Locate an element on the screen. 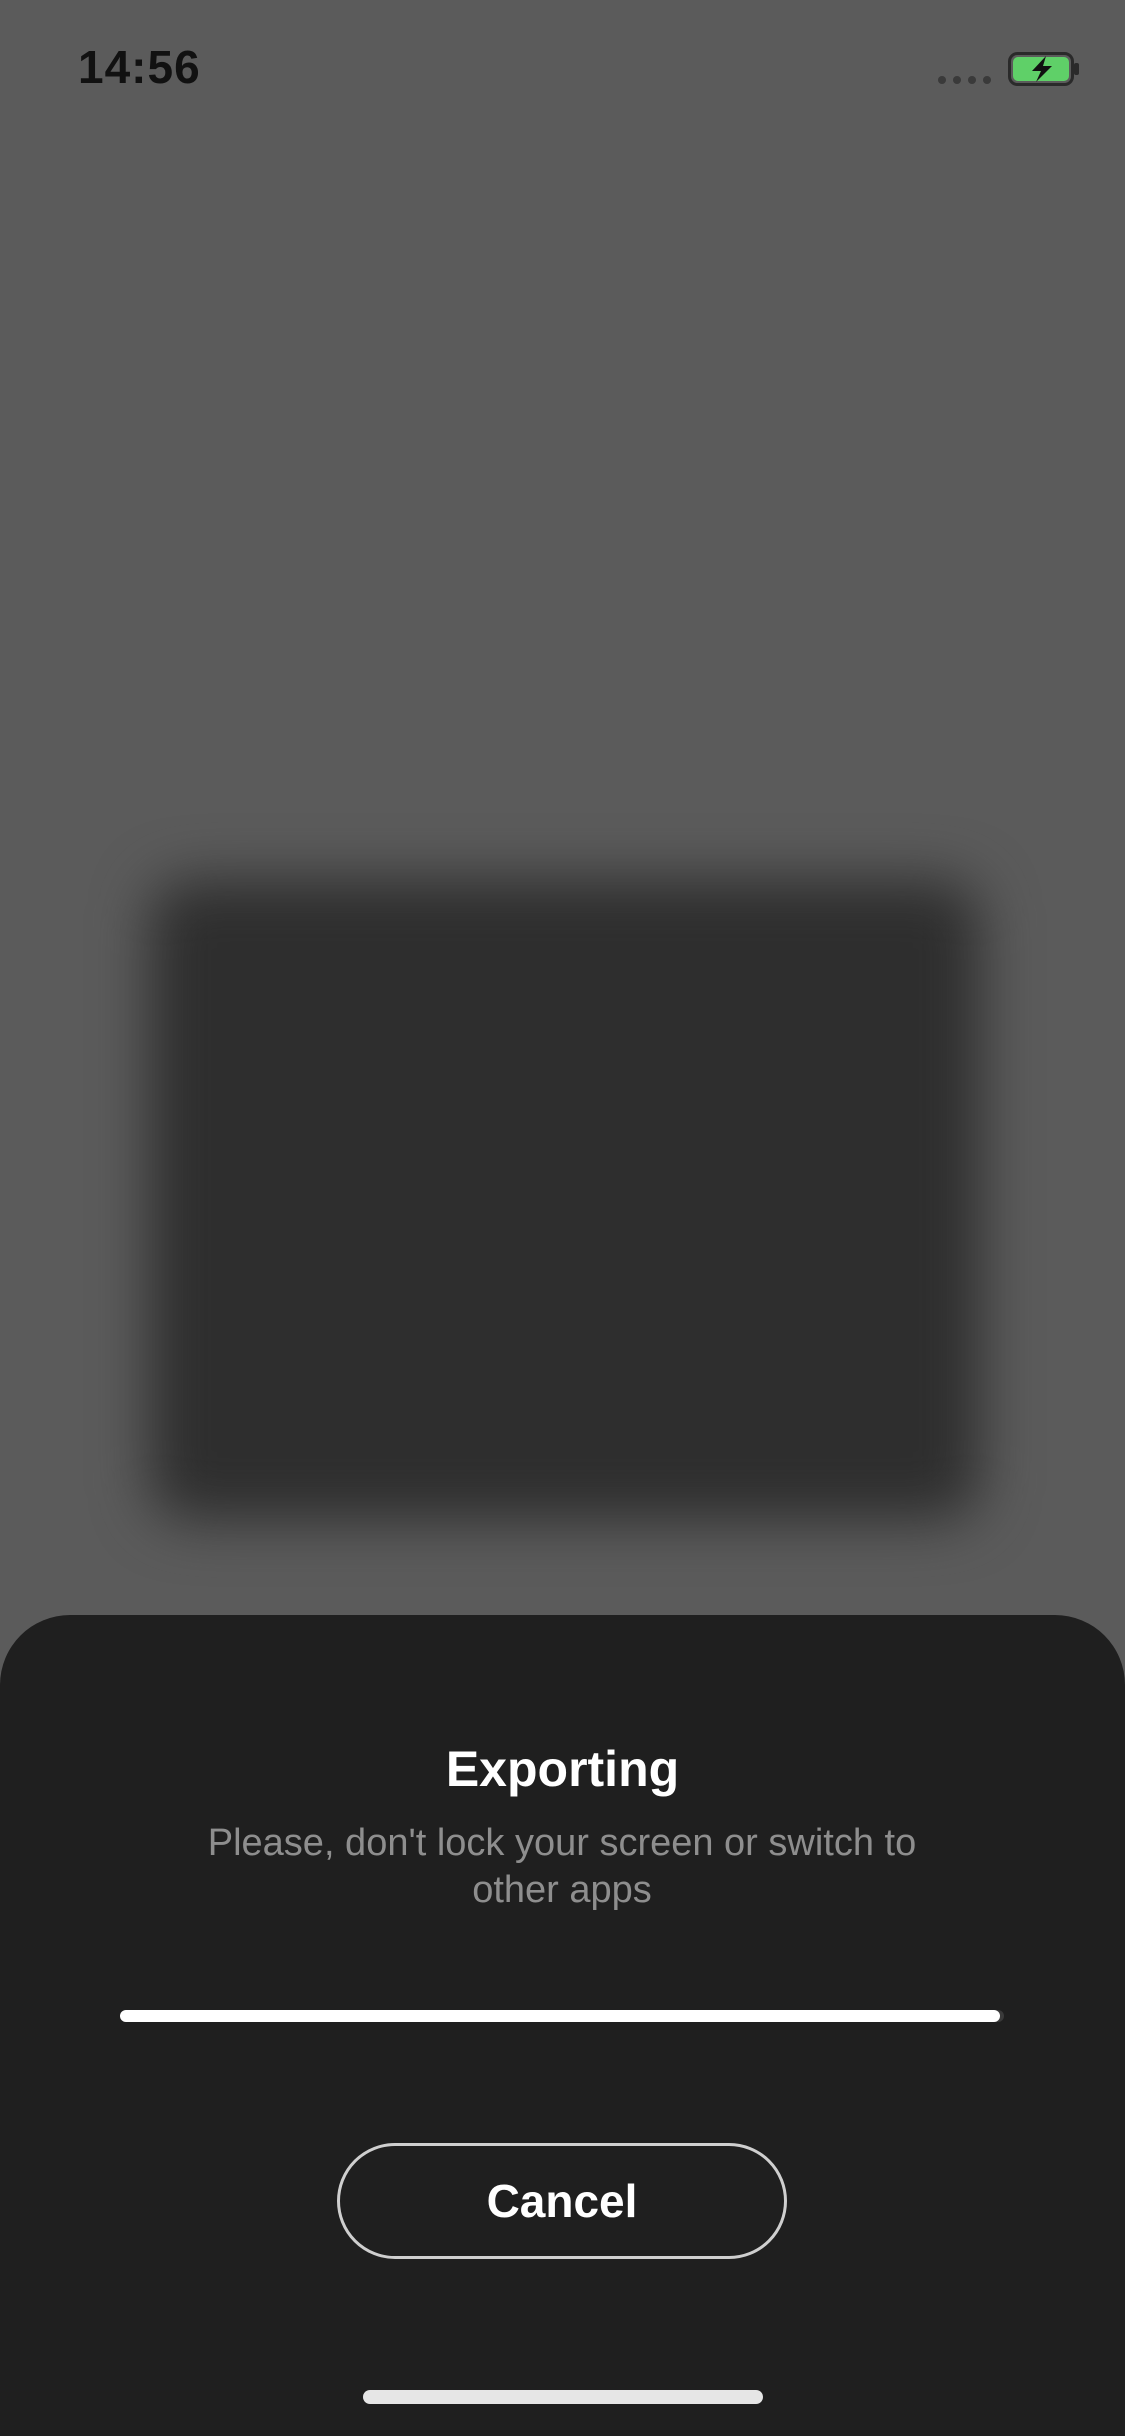 Image resolution: width=1125 pixels, height=2436 pixels. export-progress-bar is located at coordinates (562, 2016).